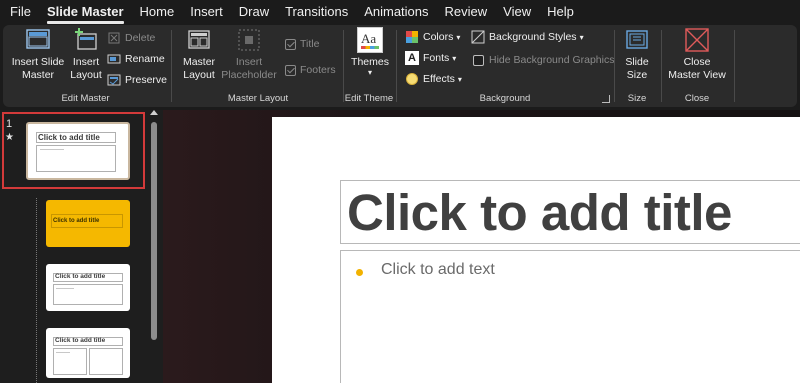  I want to click on insert-slide-master-label: Insert Slide Master, so click(38, 68).